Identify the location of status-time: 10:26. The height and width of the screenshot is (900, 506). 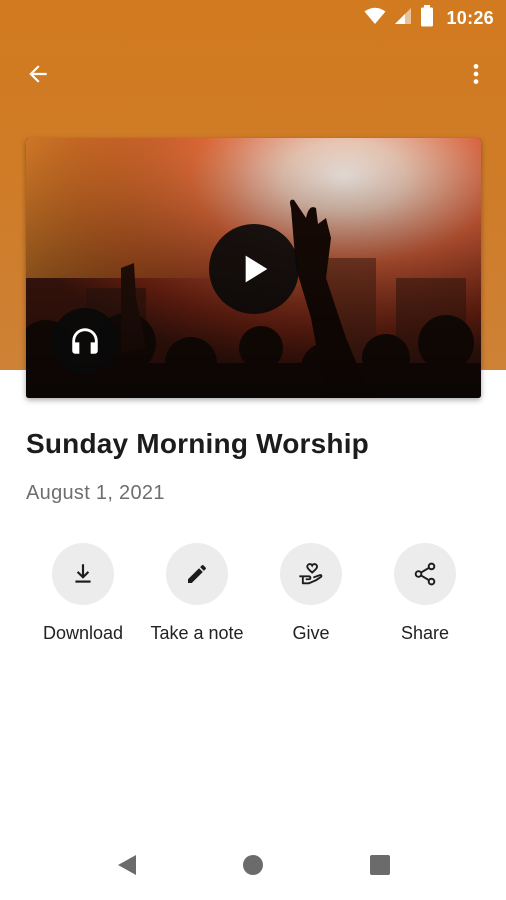
(470, 17).